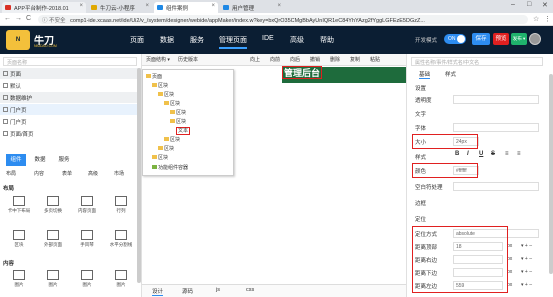 The image size is (553, 297). Describe the element at coordinates (70, 97) in the screenshot. I see `page-group: 数据维护` at that location.